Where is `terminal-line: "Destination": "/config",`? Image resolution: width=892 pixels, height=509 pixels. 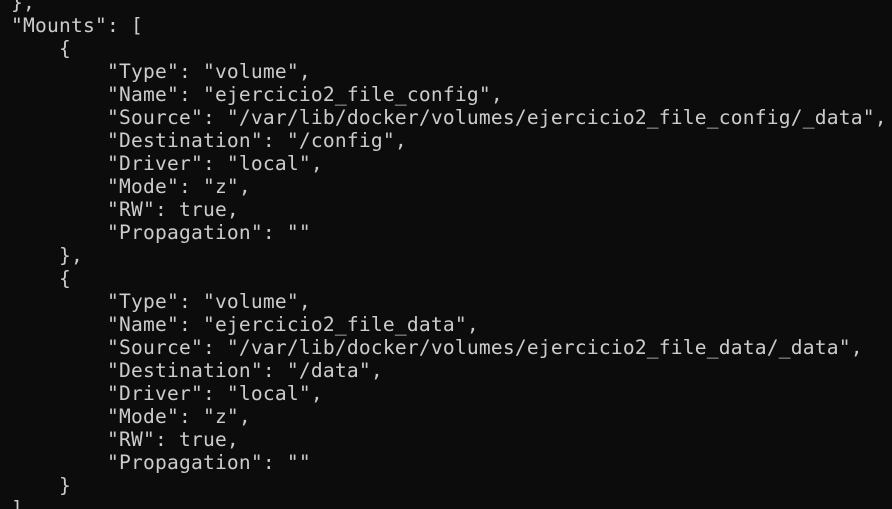 terminal-line: "Destination": "/config", is located at coordinates (209, 140).